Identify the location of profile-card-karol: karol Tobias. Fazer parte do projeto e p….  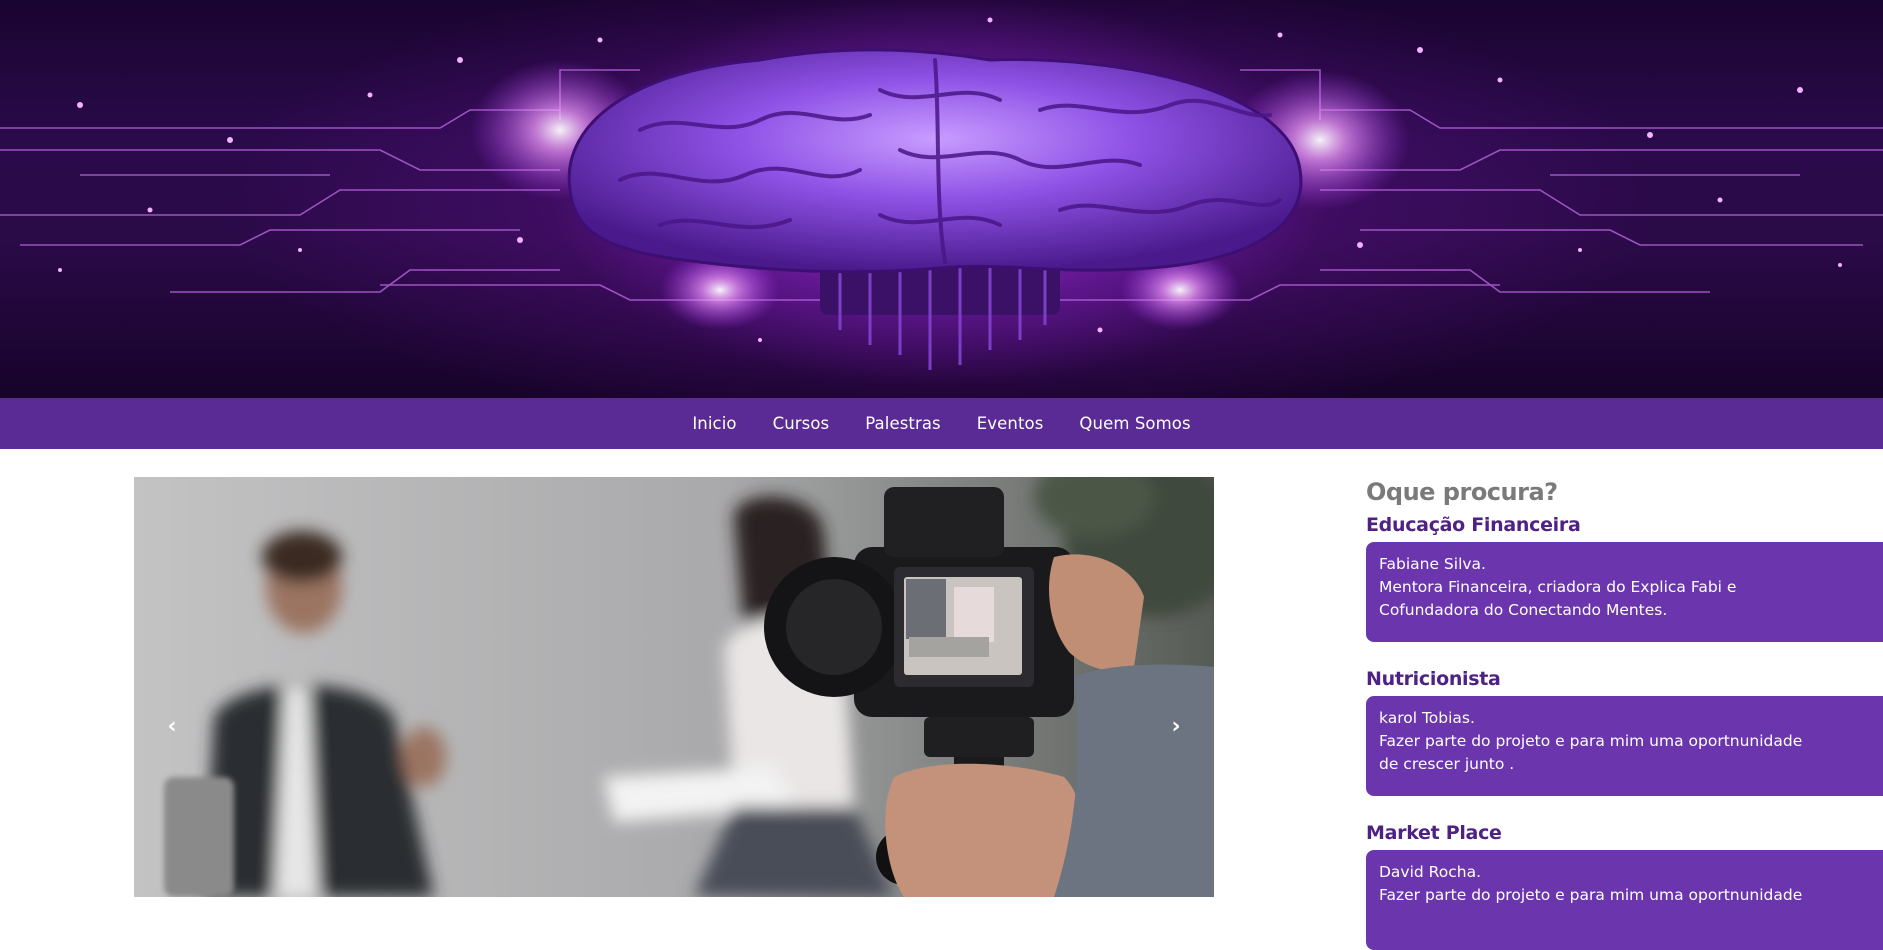
(1624, 746).